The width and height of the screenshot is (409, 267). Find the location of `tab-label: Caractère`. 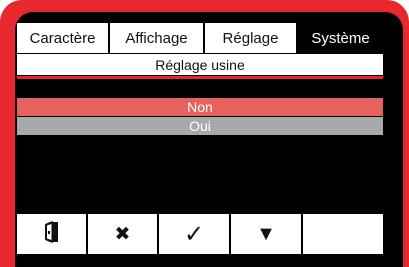

tab-label: Caractère is located at coordinates (62, 38).